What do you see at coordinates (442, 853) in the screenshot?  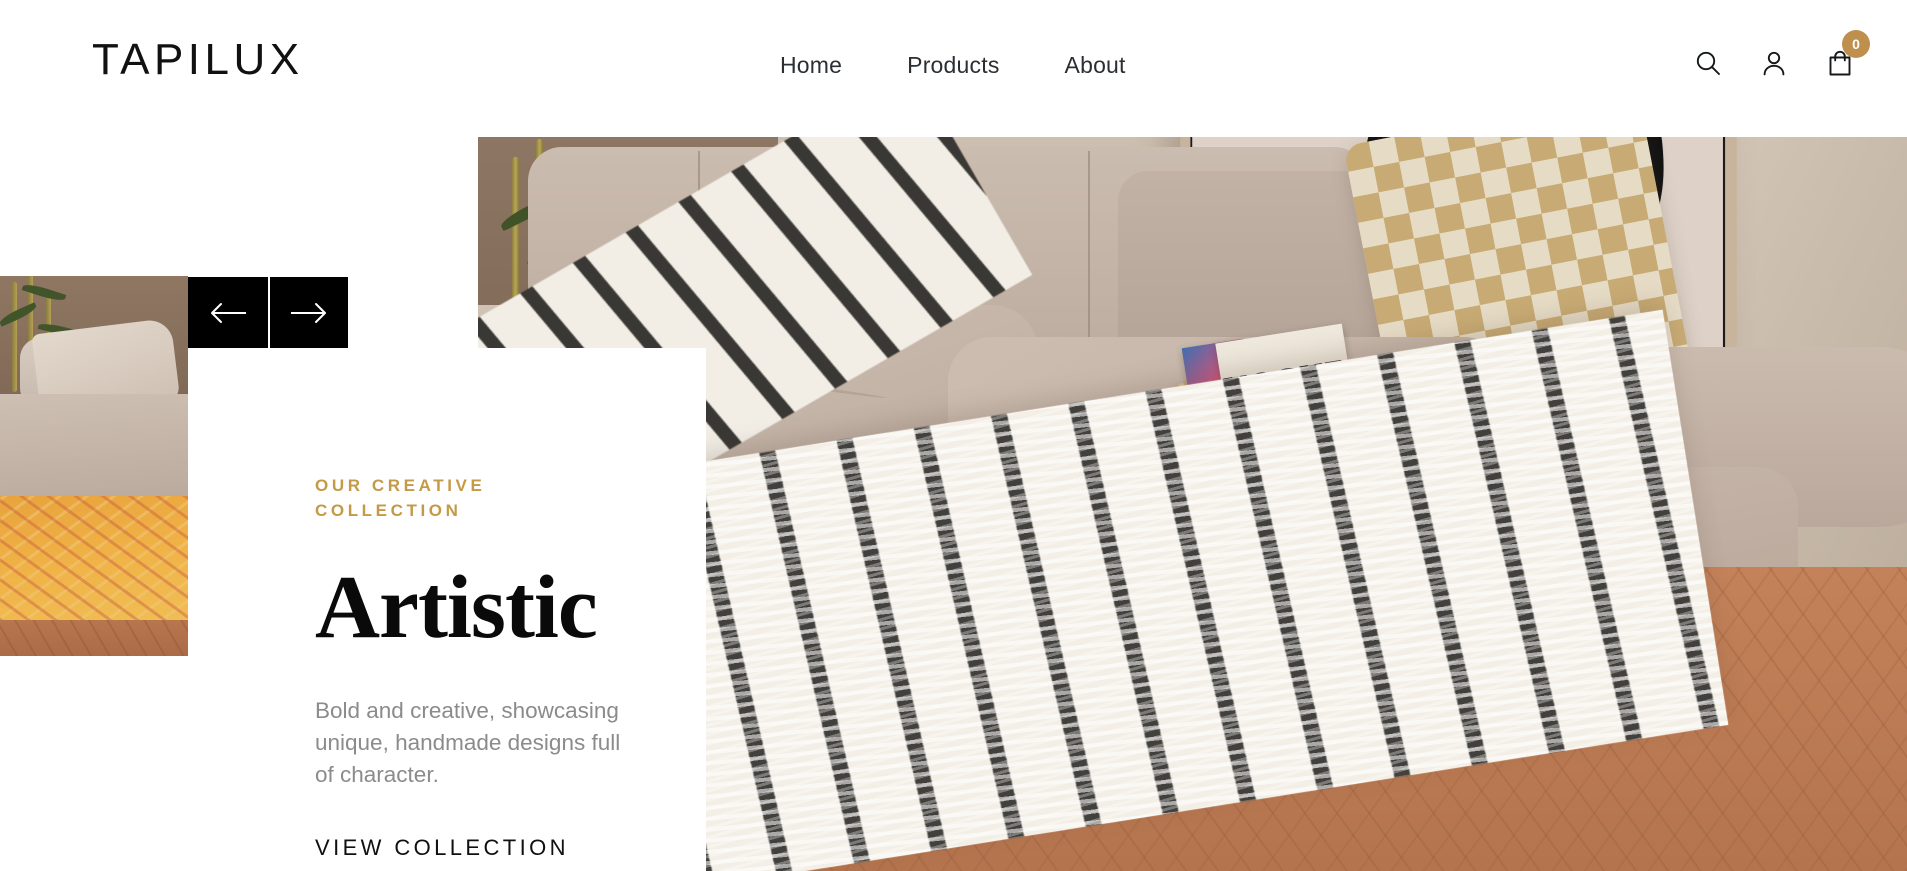 I see `view-collection-button: VIEW COLLECTION` at bounding box center [442, 853].